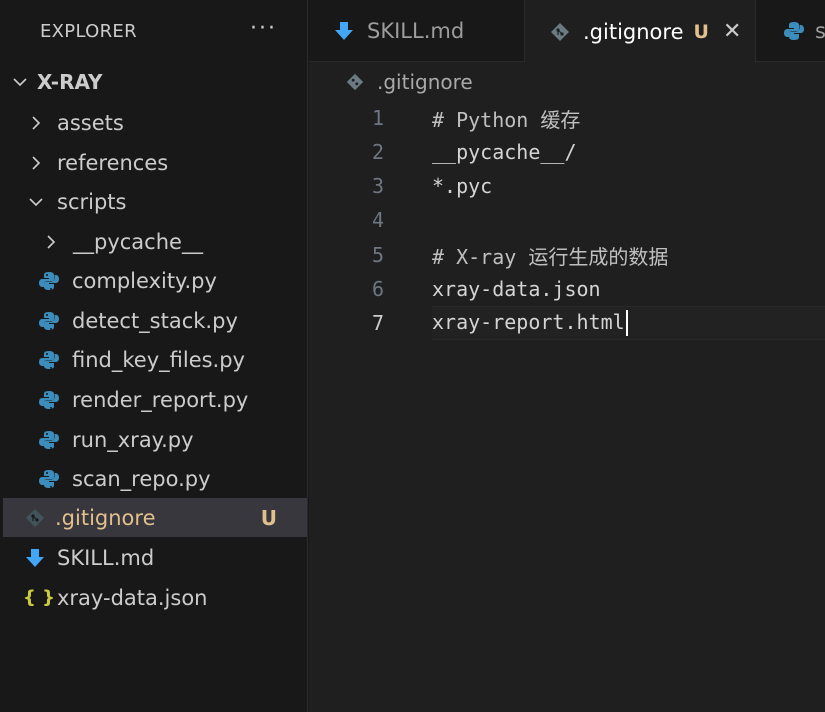 The image size is (825, 712). I want to click on line-text: xray-data.json, so click(516, 289).